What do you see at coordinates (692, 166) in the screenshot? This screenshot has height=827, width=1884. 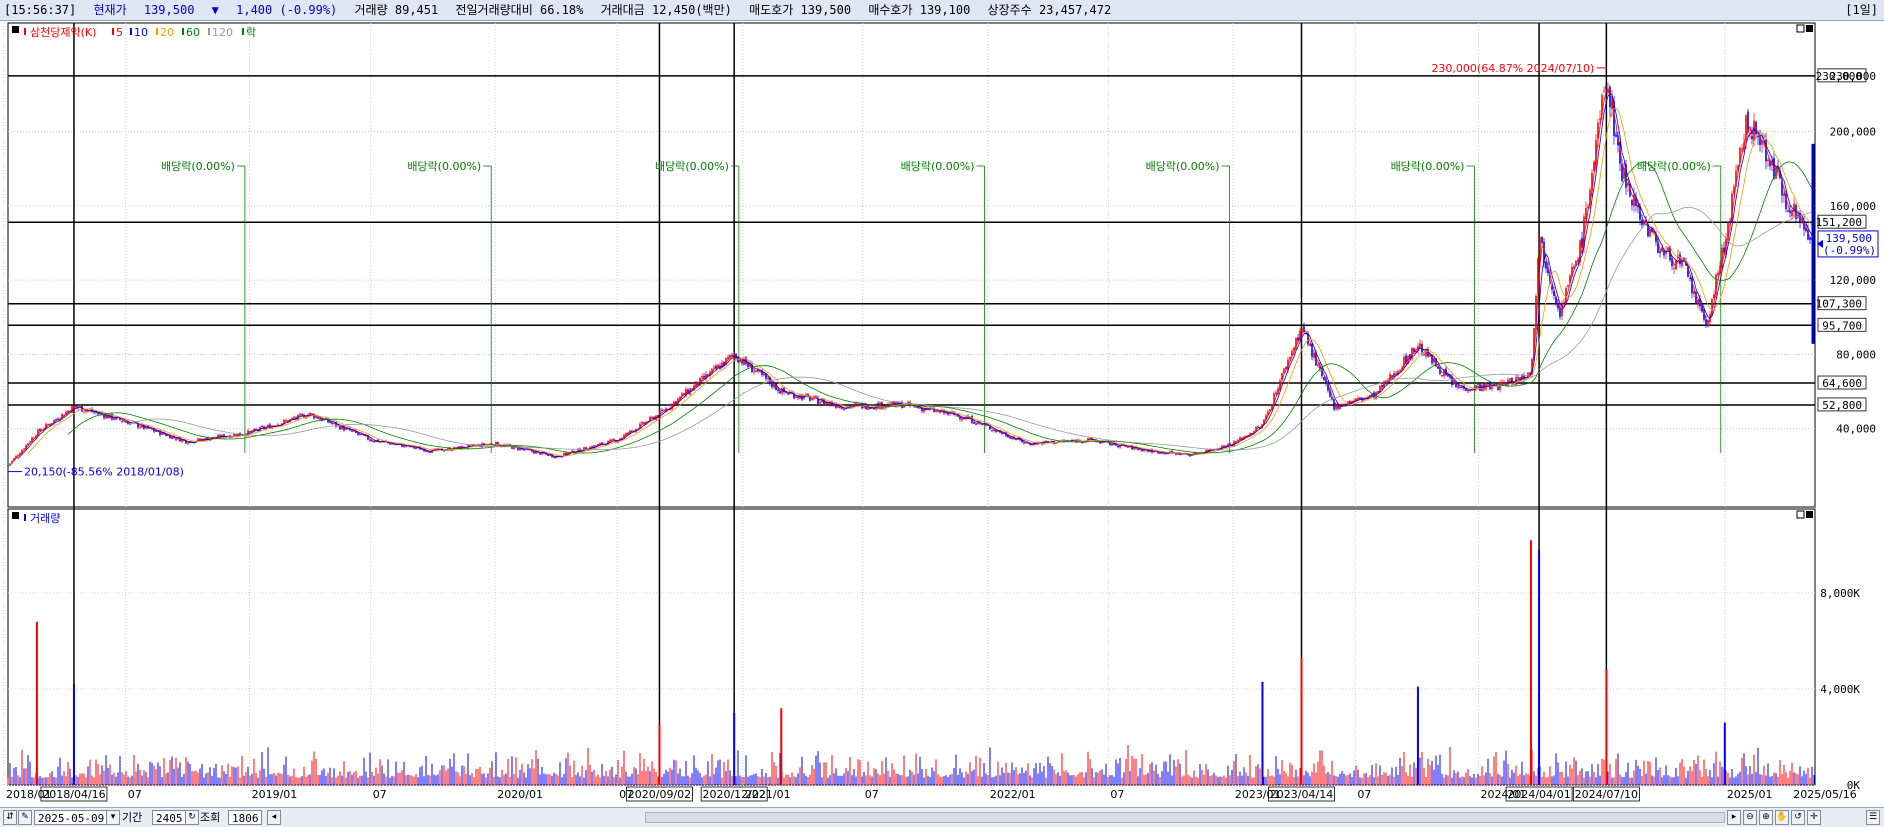 I see `ex-dividend-label: 배당락(0.00%)` at bounding box center [692, 166].